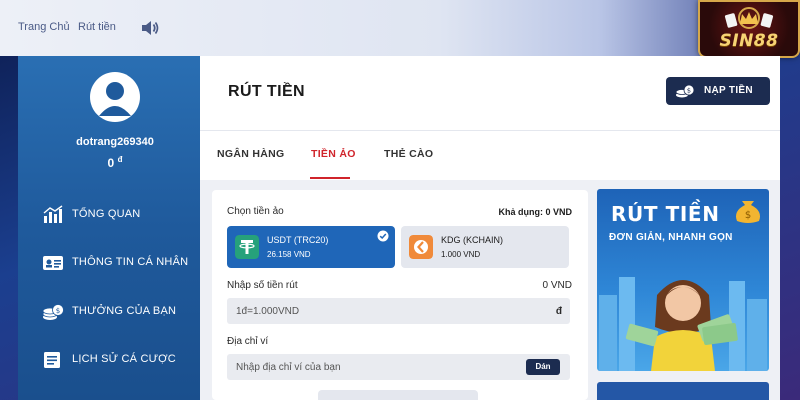 This screenshot has width=800, height=400. I want to click on money-bag-icon: $, so click(748, 212).